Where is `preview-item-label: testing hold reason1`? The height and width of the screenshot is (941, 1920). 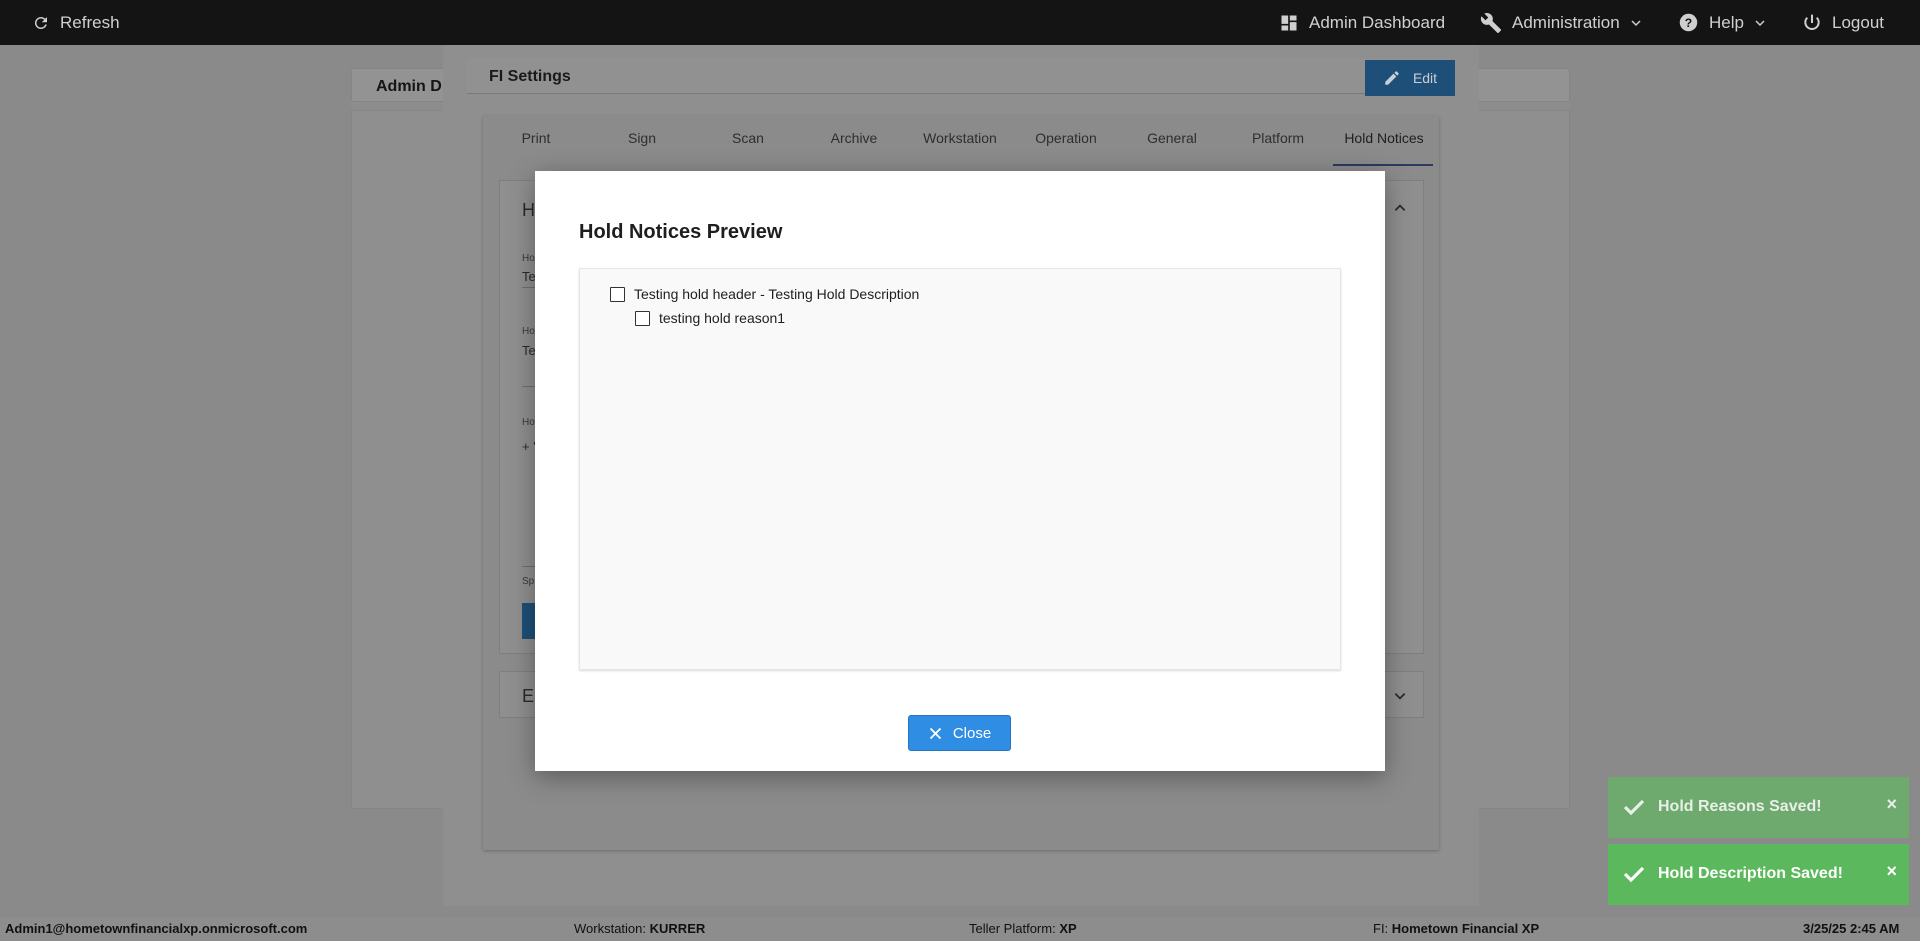
preview-item-label: testing hold reason1 is located at coordinates (722, 318).